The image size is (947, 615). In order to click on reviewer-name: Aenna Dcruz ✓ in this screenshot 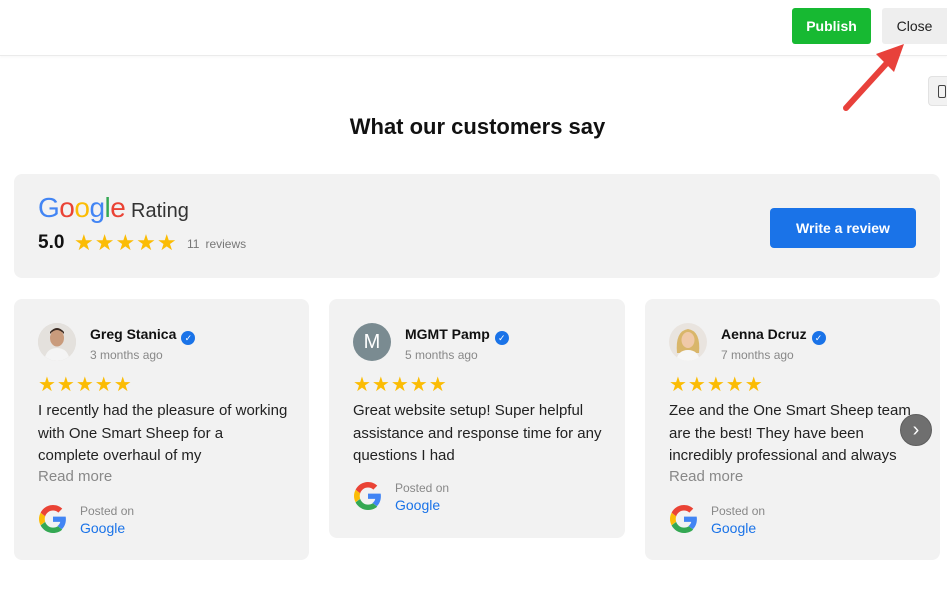, I will do `click(773, 335)`.